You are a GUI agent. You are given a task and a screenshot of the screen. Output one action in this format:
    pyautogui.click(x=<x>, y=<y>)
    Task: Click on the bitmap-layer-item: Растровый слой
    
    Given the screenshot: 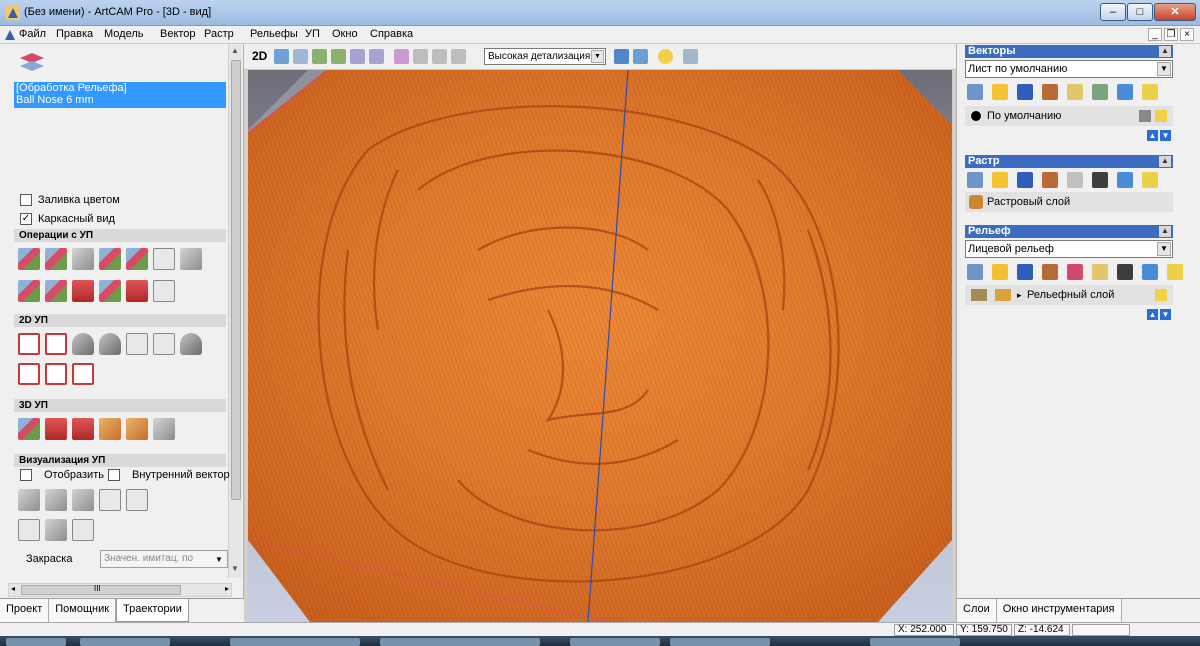 What is the action you would take?
    pyautogui.click(x=1069, y=202)
    